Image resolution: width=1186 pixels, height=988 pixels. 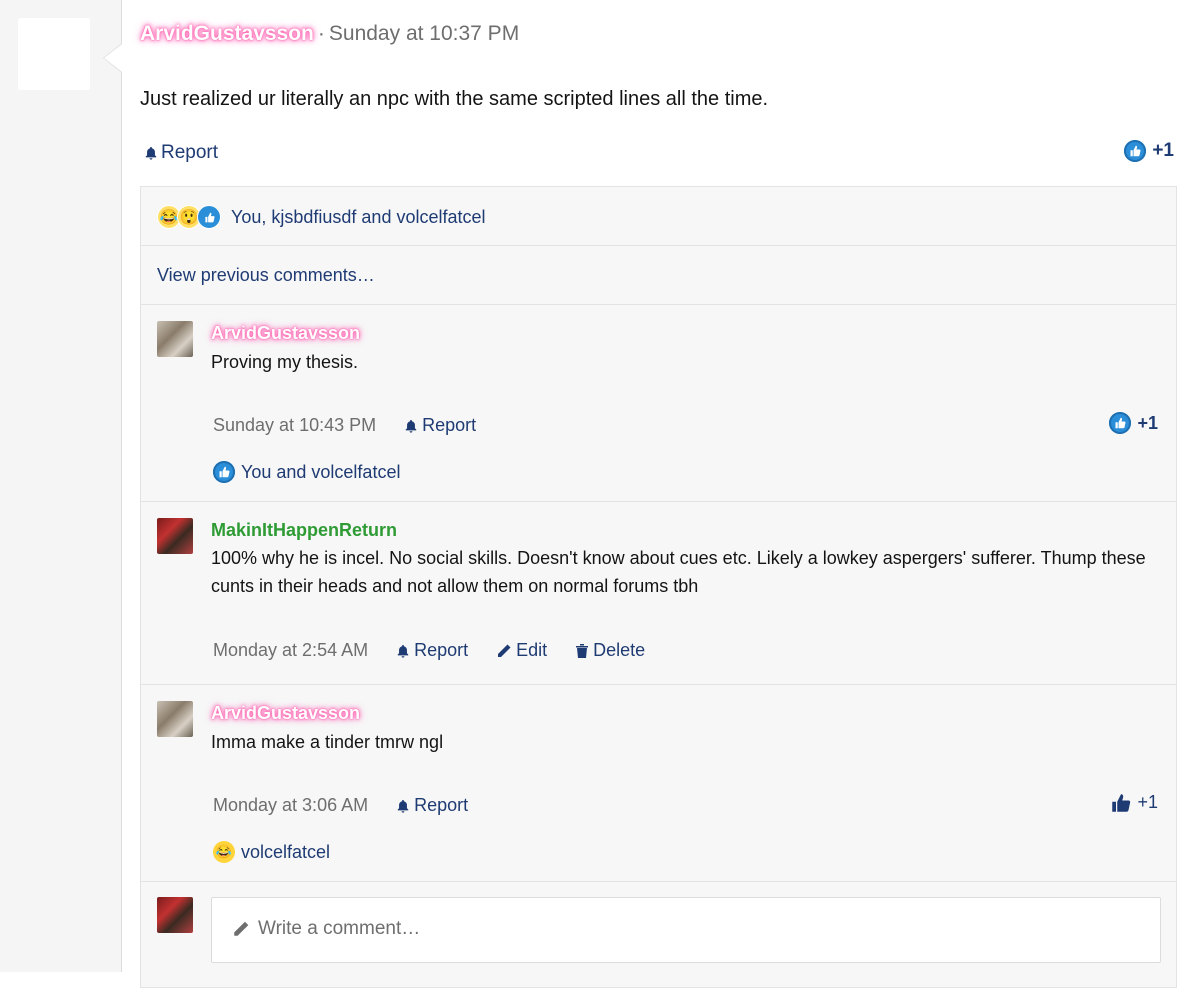 I want to click on crying-laughing-emoji-icon: 😂, so click(x=224, y=852).